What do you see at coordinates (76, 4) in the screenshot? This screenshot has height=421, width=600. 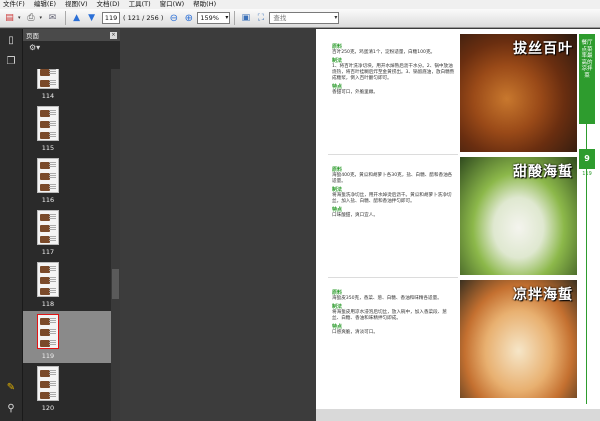 I see `menu-view: 视图(V)` at bounding box center [76, 4].